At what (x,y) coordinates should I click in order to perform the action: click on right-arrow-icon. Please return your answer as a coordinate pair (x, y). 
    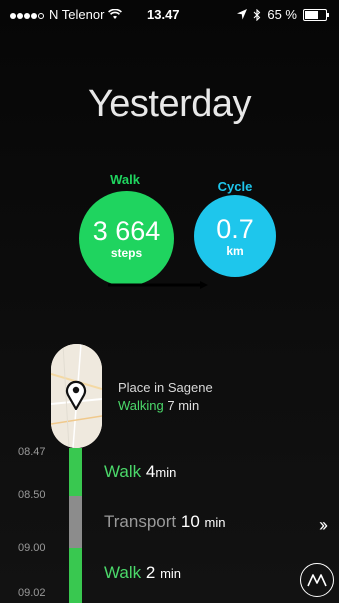
    Looking at the image, I should click on (158, 285).